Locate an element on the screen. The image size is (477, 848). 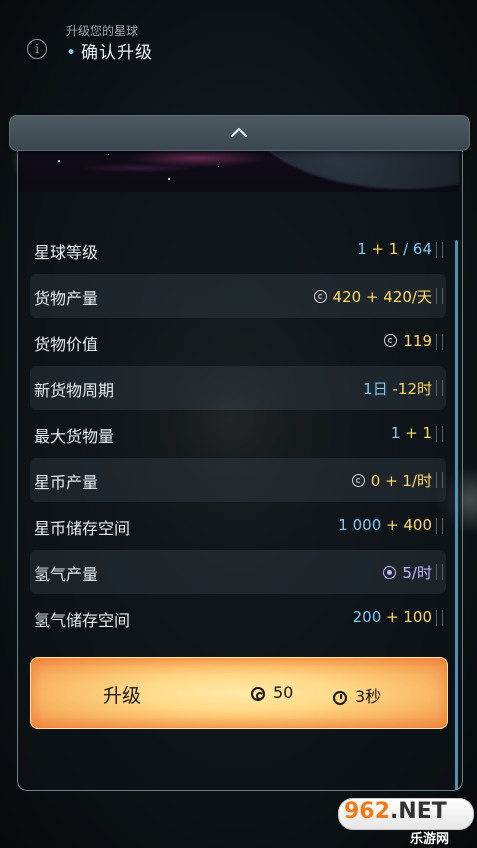
stat-value: 200 + 100 is located at coordinates (392, 617).